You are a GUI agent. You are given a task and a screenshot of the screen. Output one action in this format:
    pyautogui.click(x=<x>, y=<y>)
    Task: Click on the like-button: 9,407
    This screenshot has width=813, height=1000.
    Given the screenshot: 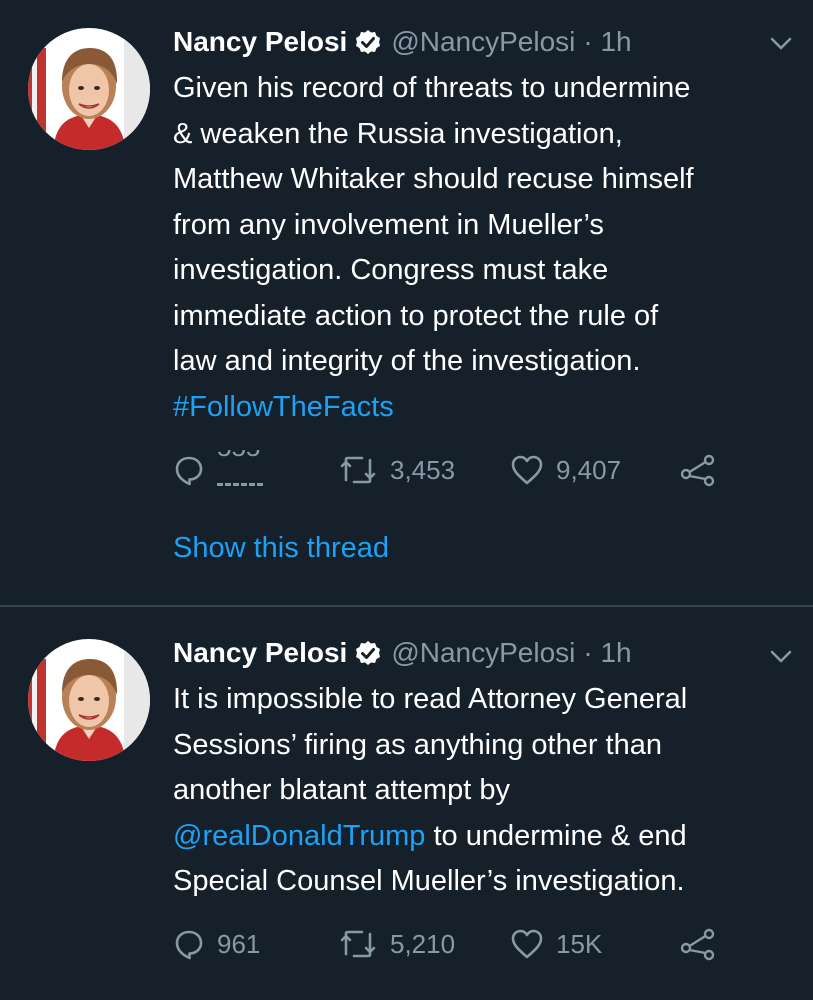 What is the action you would take?
    pyautogui.click(x=565, y=470)
    